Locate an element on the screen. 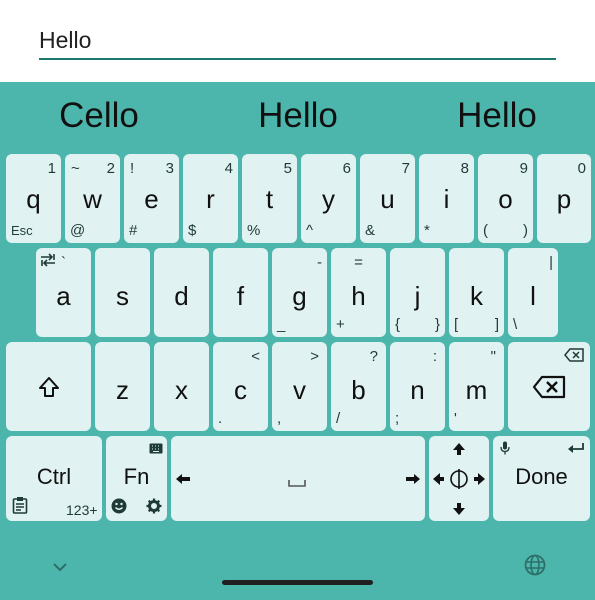 Image resolution: width=595 pixels, height=600 pixels. key-j-hint-right: } is located at coordinates (437, 324).